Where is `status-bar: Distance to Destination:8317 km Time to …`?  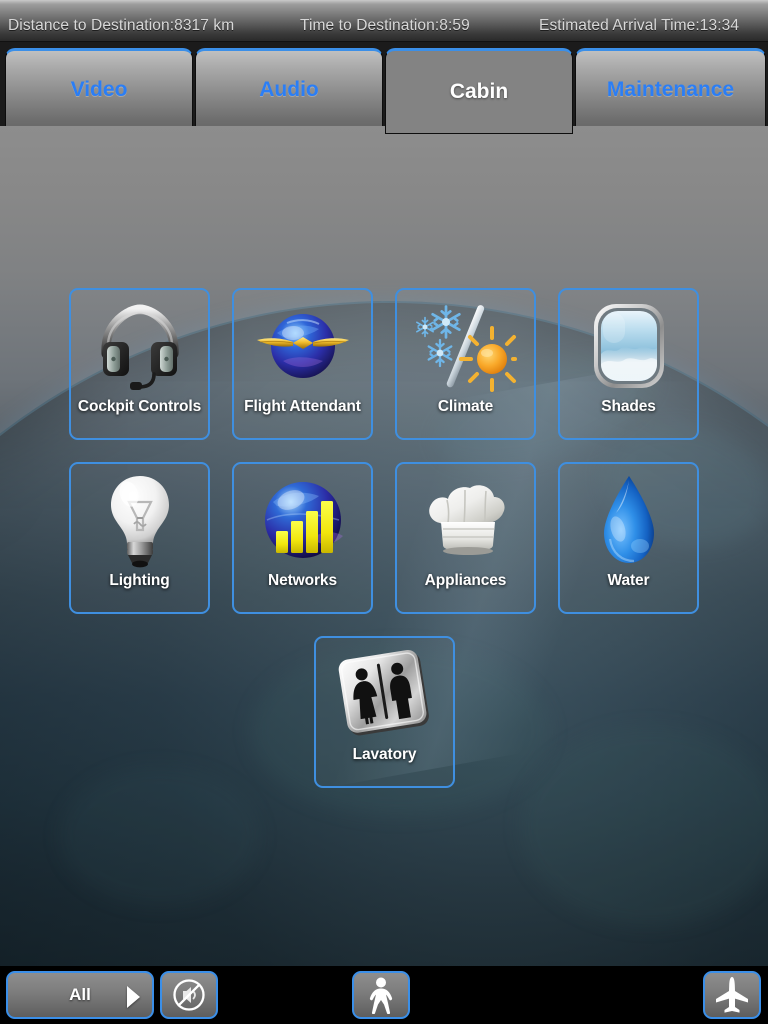
status-bar: Distance to Destination:8317 km Time to … is located at coordinates (384, 21).